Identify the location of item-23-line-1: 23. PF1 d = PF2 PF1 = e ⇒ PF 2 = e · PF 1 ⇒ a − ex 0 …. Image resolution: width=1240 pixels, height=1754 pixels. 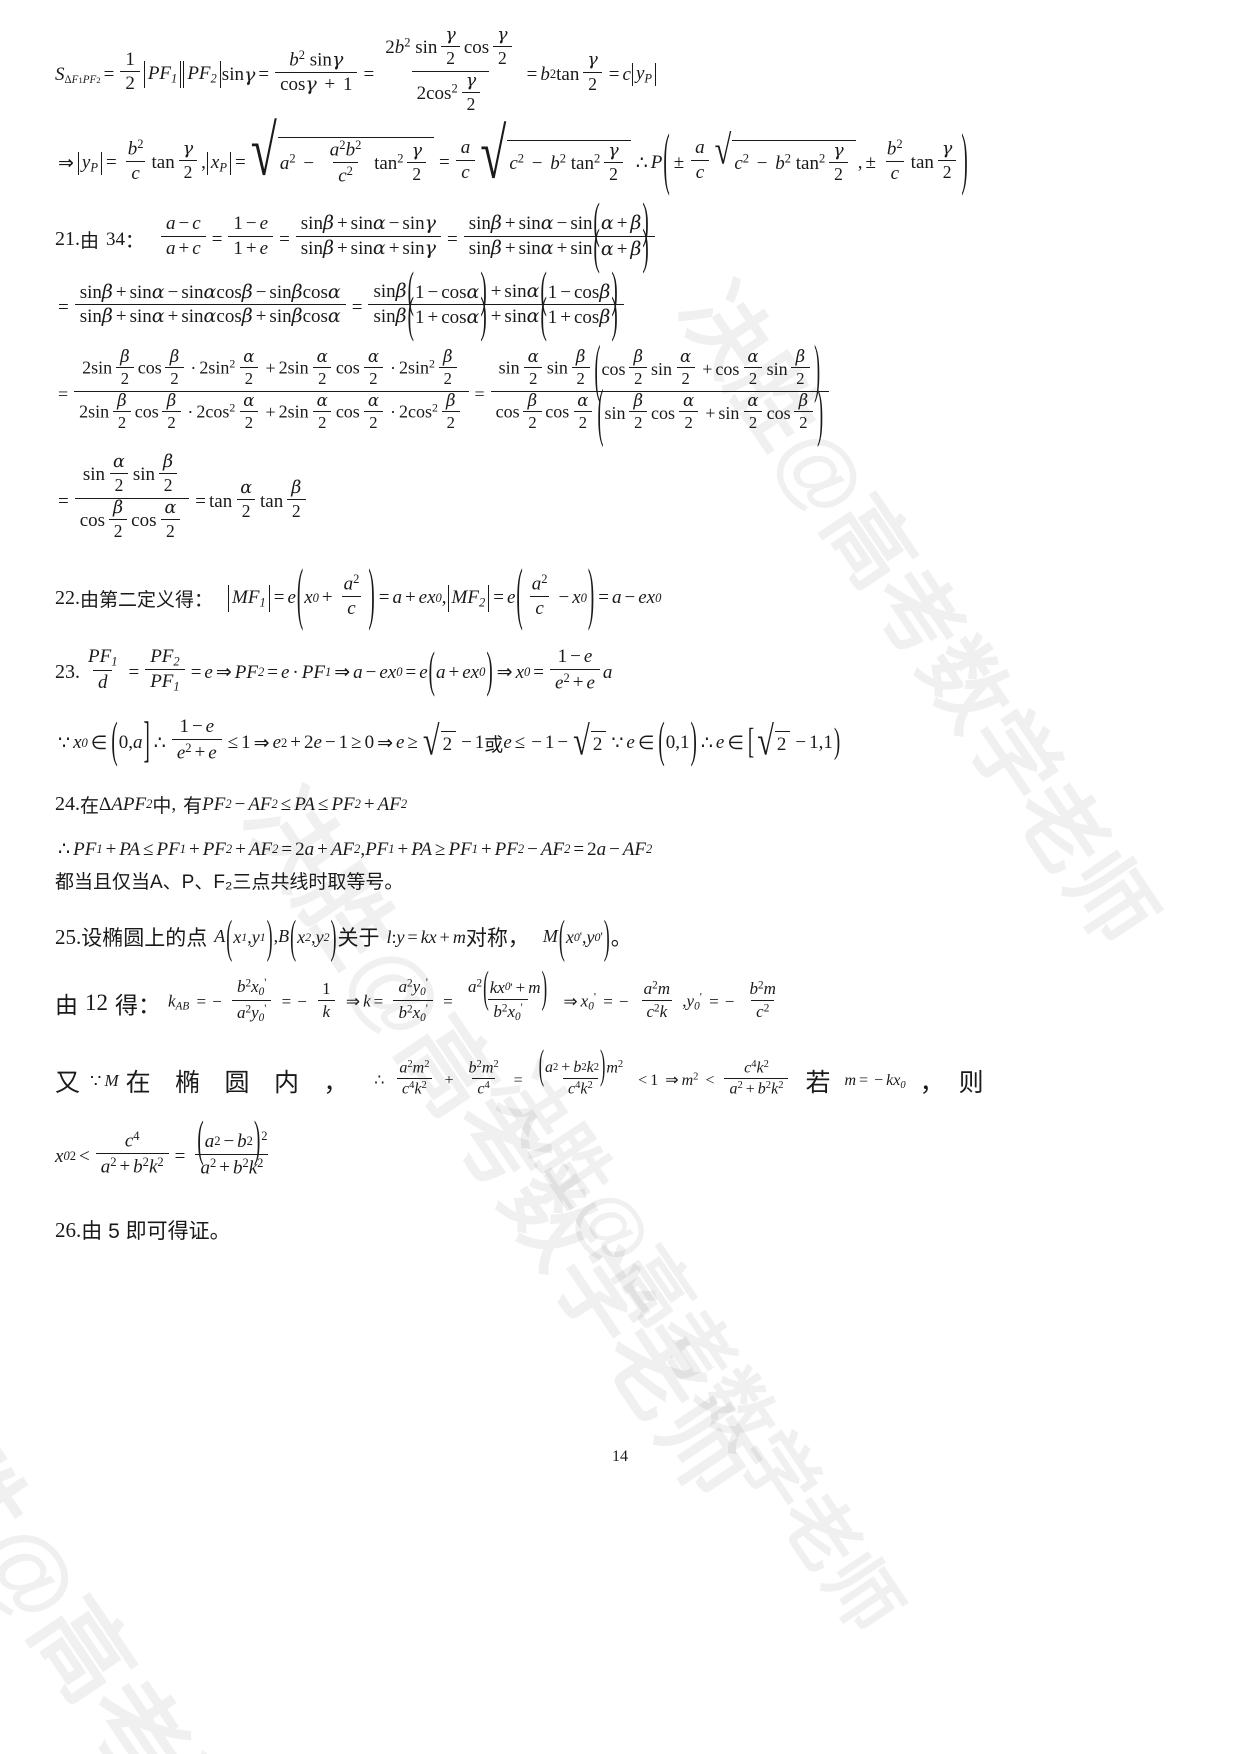
(334, 671).